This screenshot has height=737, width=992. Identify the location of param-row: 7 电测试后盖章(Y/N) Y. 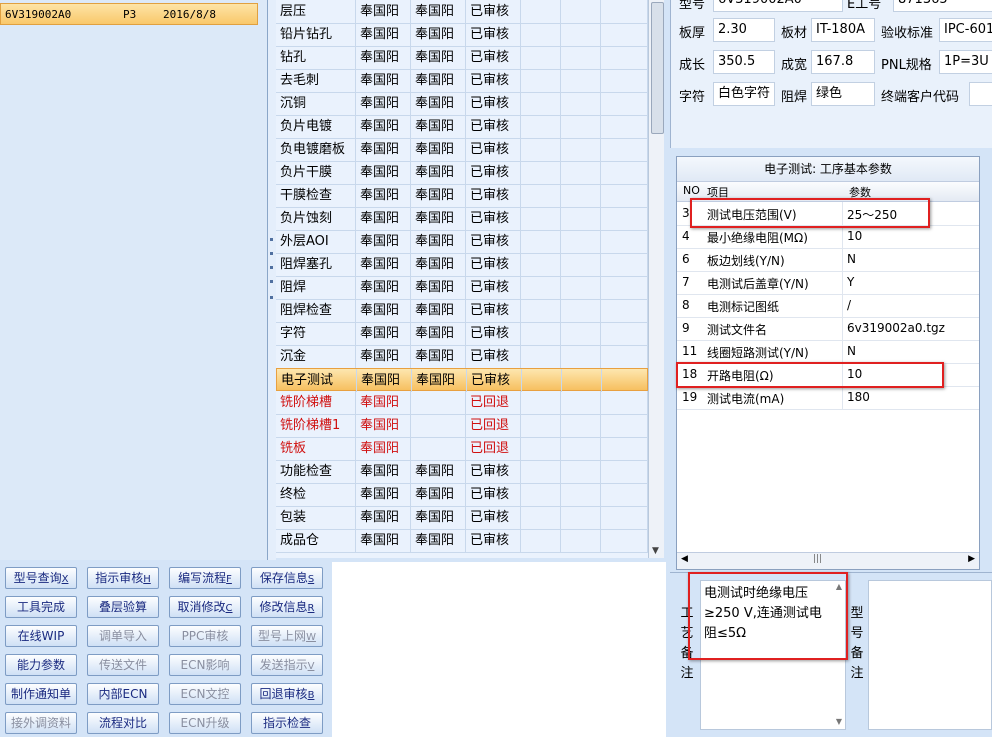
(828, 283).